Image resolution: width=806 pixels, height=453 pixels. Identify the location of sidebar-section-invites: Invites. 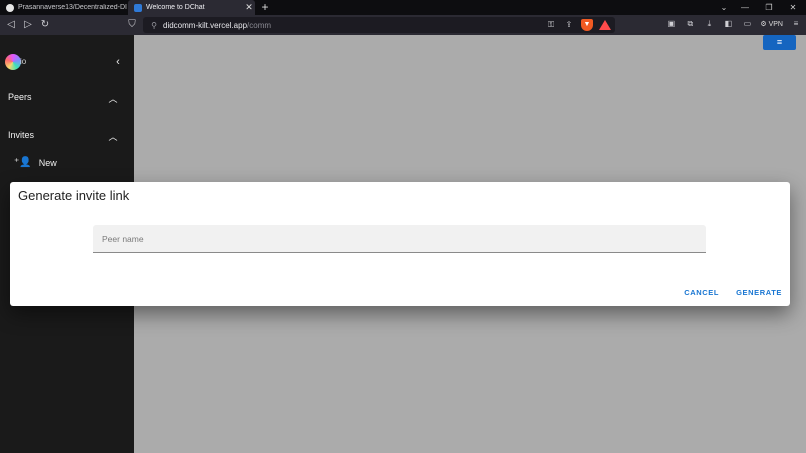
(21, 135).